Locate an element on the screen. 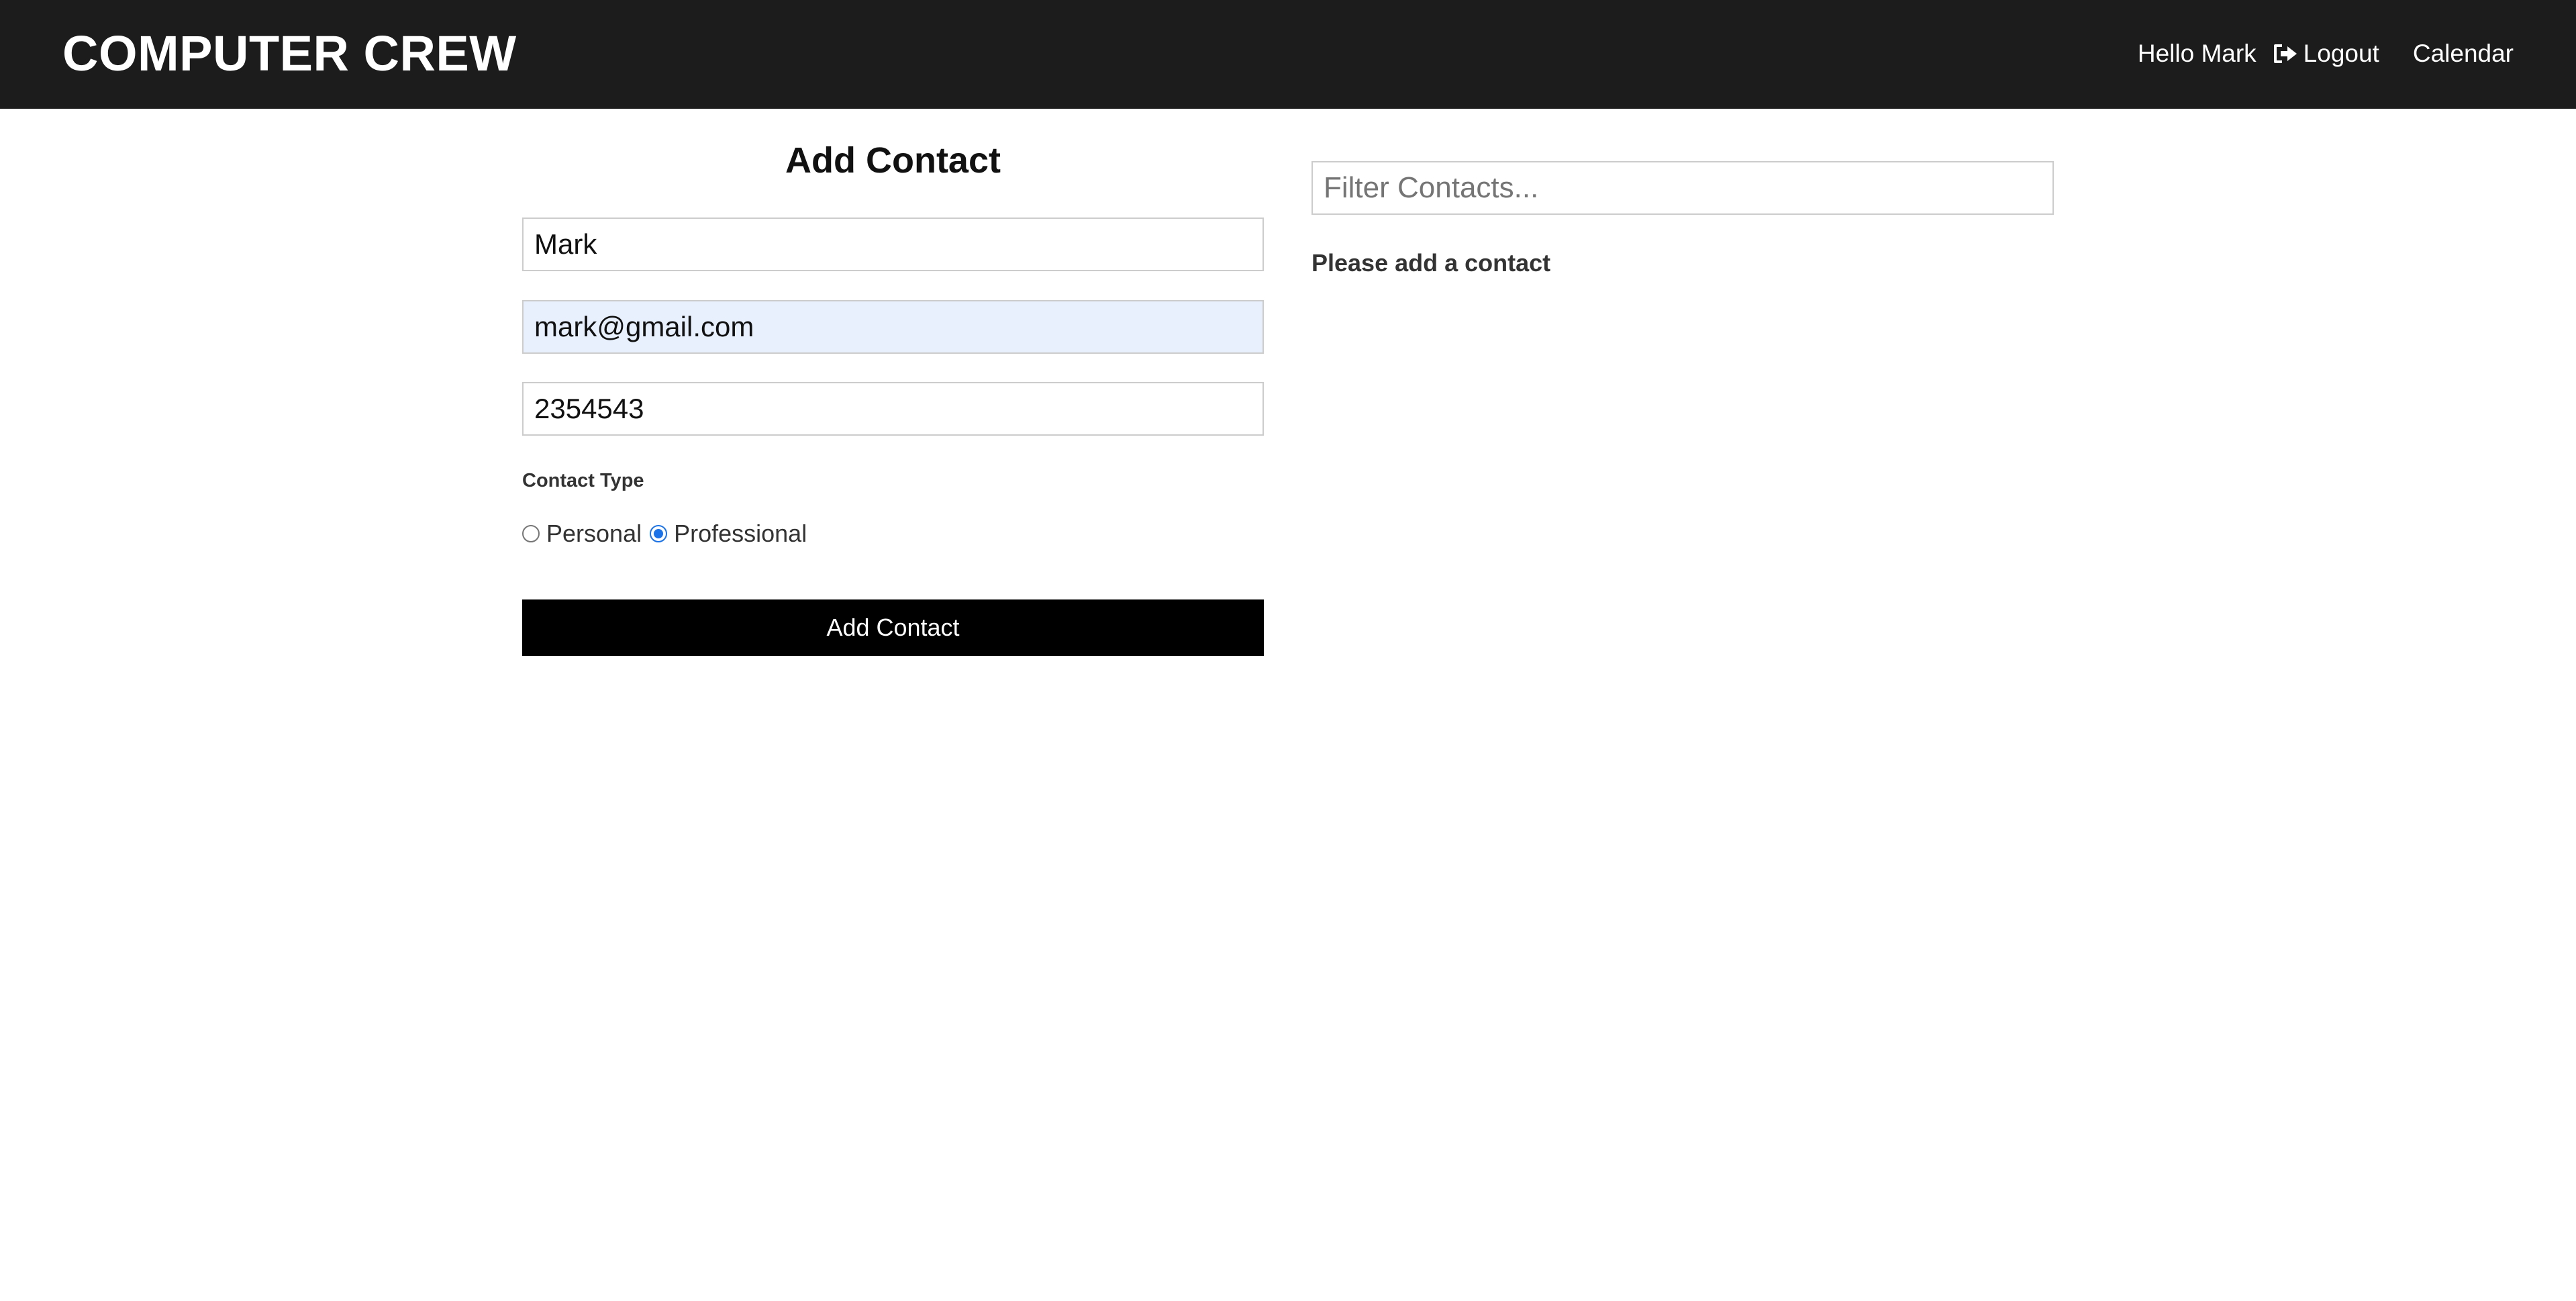 This screenshot has width=2576, height=1301. user-greeting: Hello Mark is located at coordinates (2197, 54).